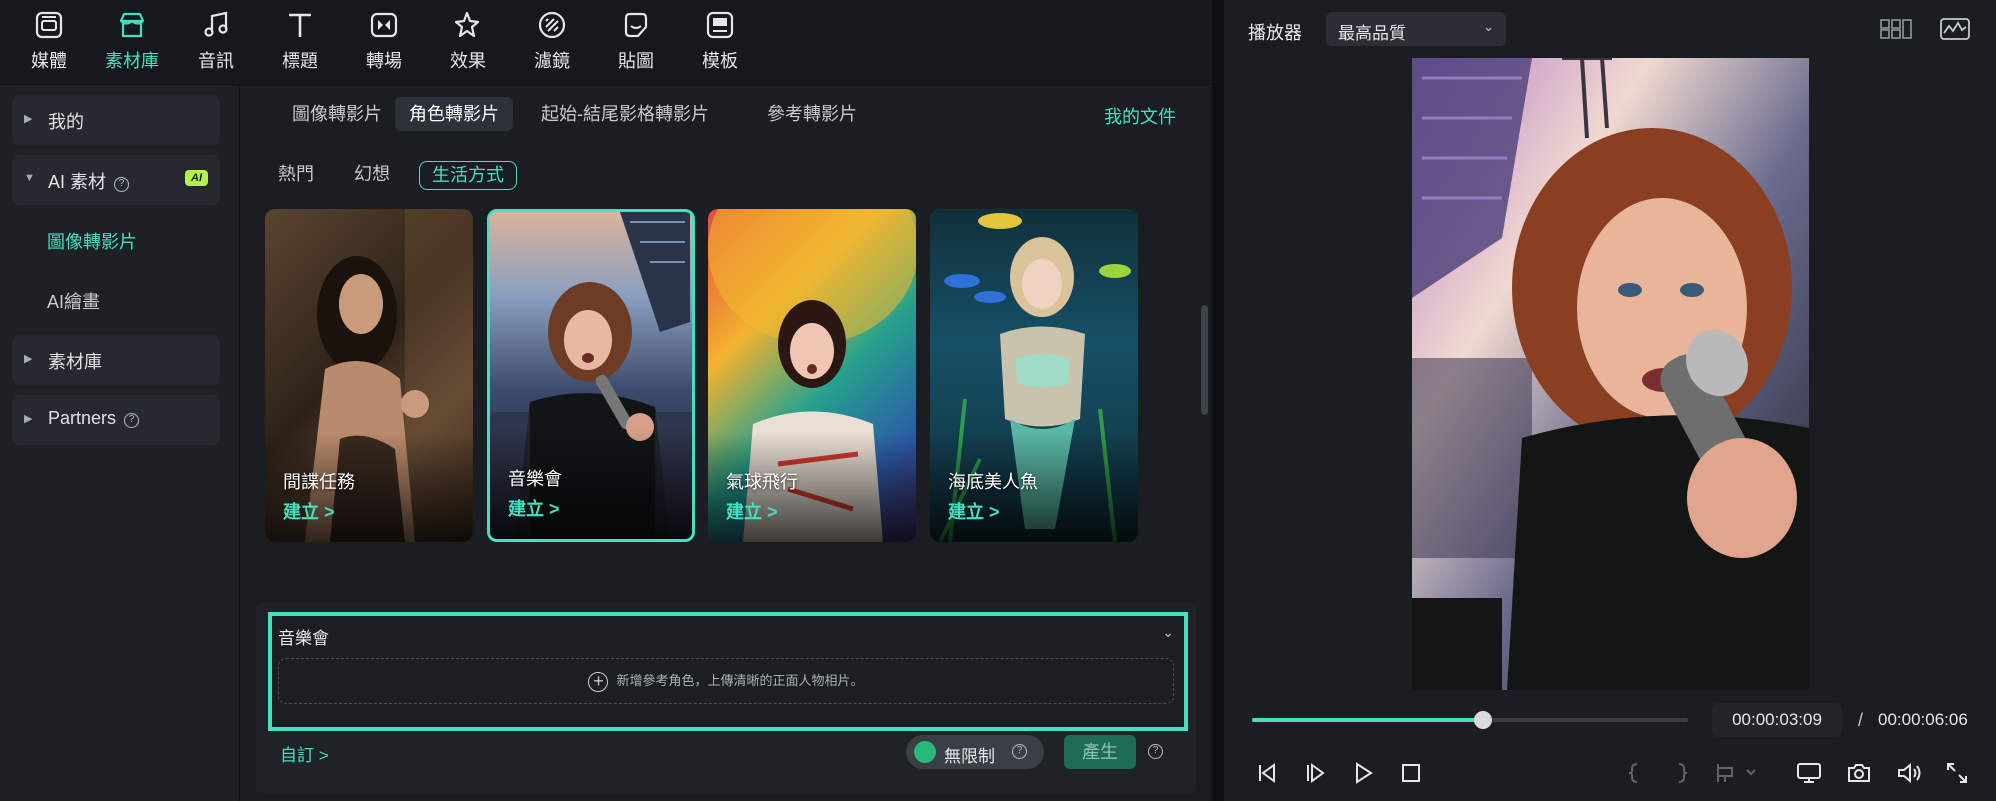 The height and width of the screenshot is (801, 1996). Describe the element at coordinates (762, 482) in the screenshot. I see `card-title: 氣球飛行` at that location.